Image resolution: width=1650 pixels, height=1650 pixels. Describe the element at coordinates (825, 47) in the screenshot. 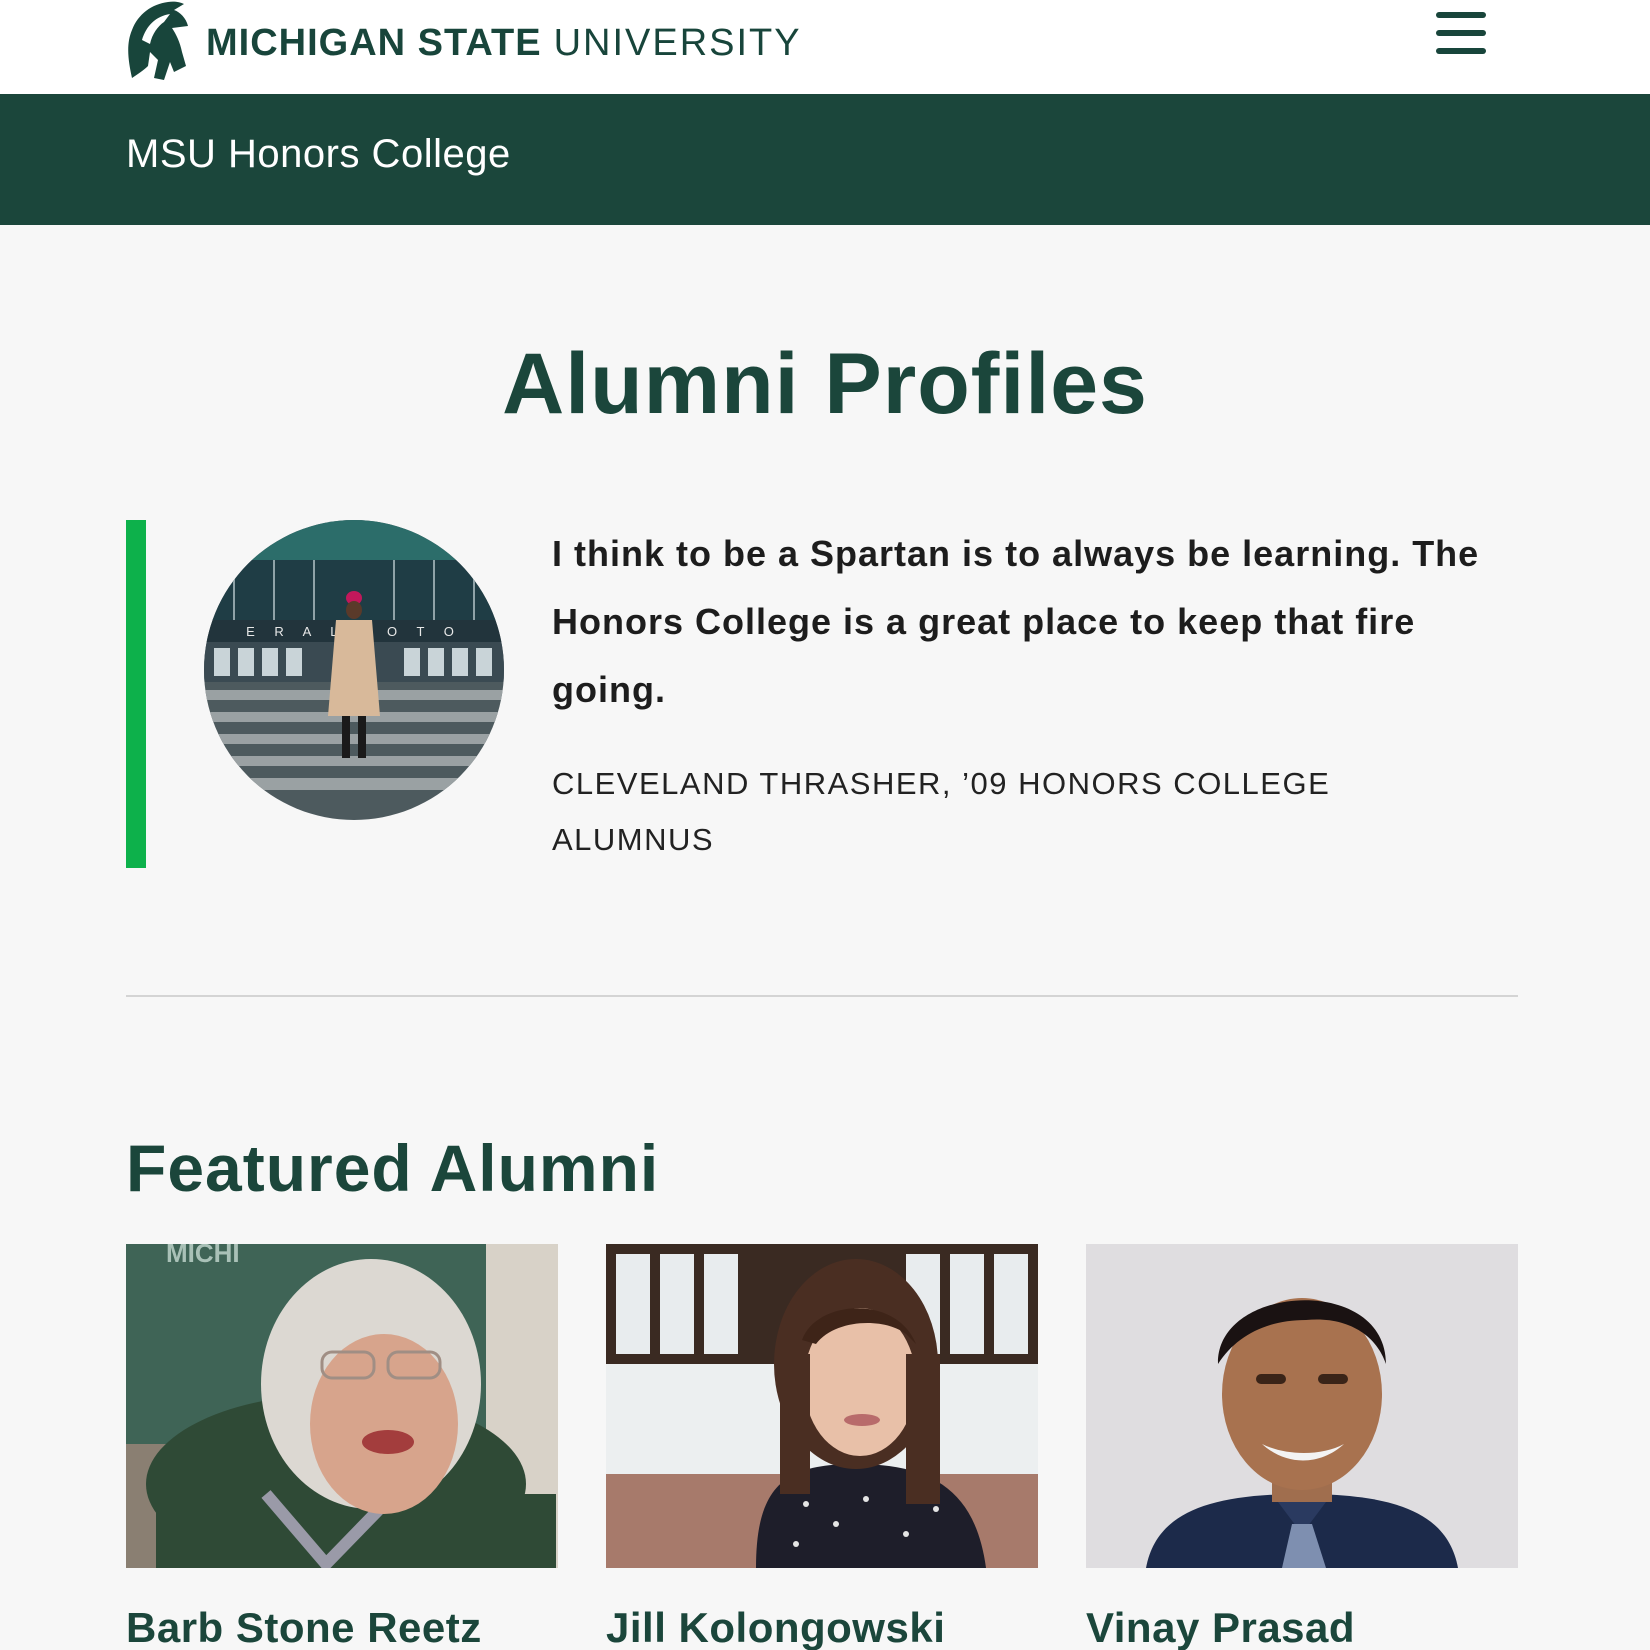

I see `brand-header: MICHIGAN STATE UNIVERSITY` at that location.